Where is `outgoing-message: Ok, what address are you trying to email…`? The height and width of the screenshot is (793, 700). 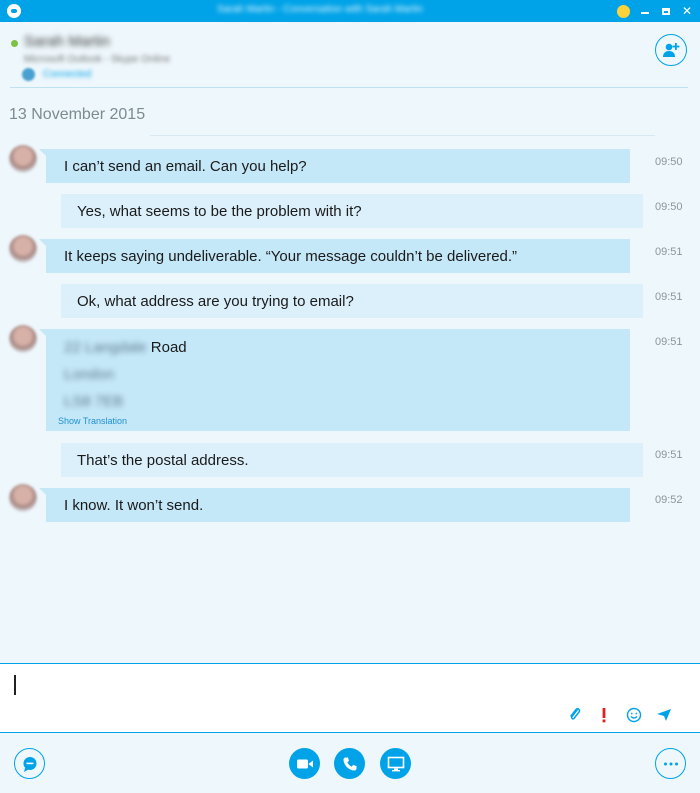 outgoing-message: Ok, what address are you trying to email… is located at coordinates (352, 301).